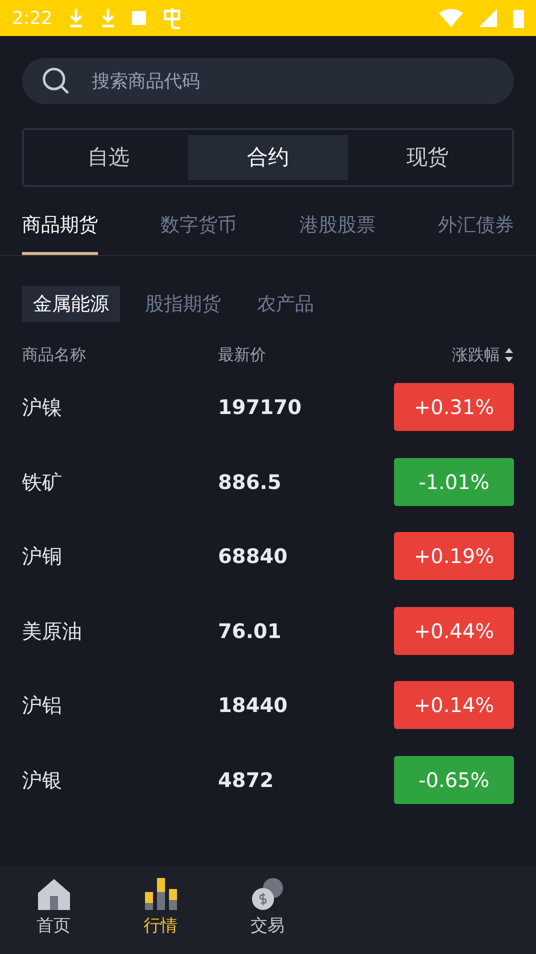 This screenshot has height=954, width=536. What do you see at coordinates (71, 304) in the screenshot?
I see `subcategory-tab: 金属能源` at bounding box center [71, 304].